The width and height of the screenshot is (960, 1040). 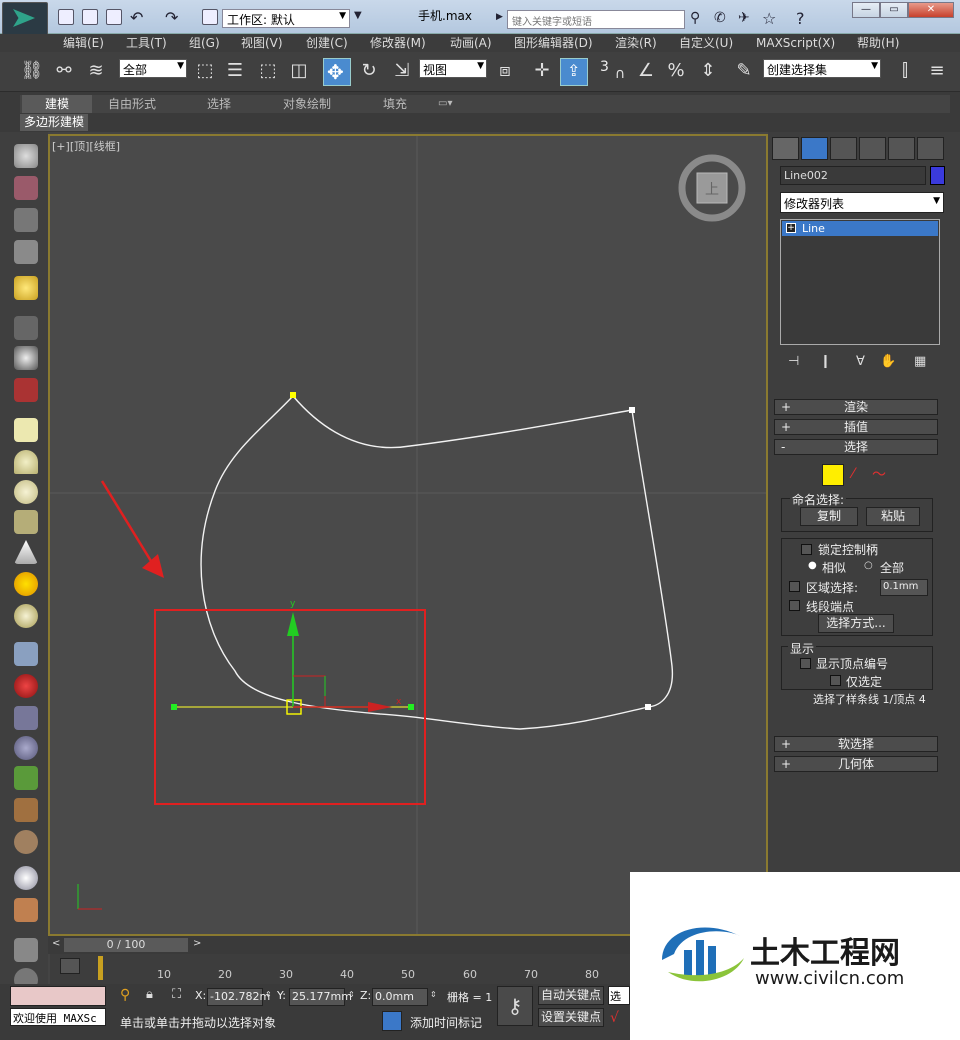 I want to click on bones-icon, so click(x=26, y=686).